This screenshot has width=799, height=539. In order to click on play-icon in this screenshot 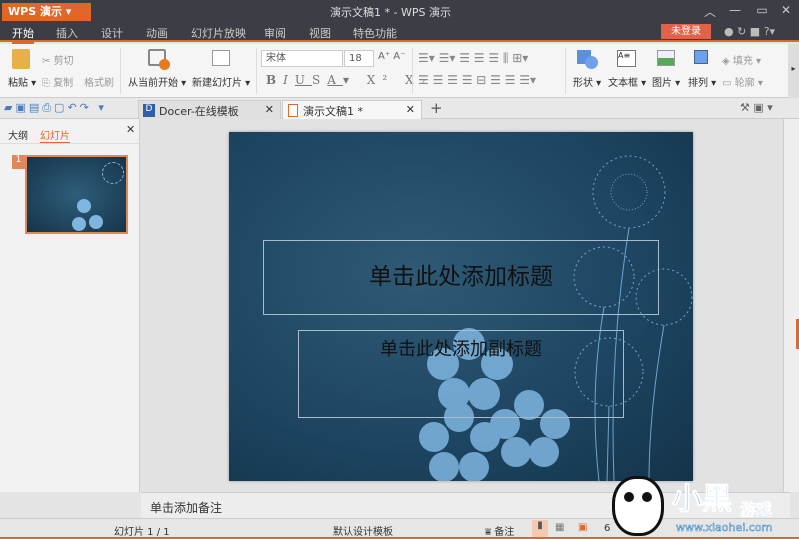, I will do `click(159, 59)`.